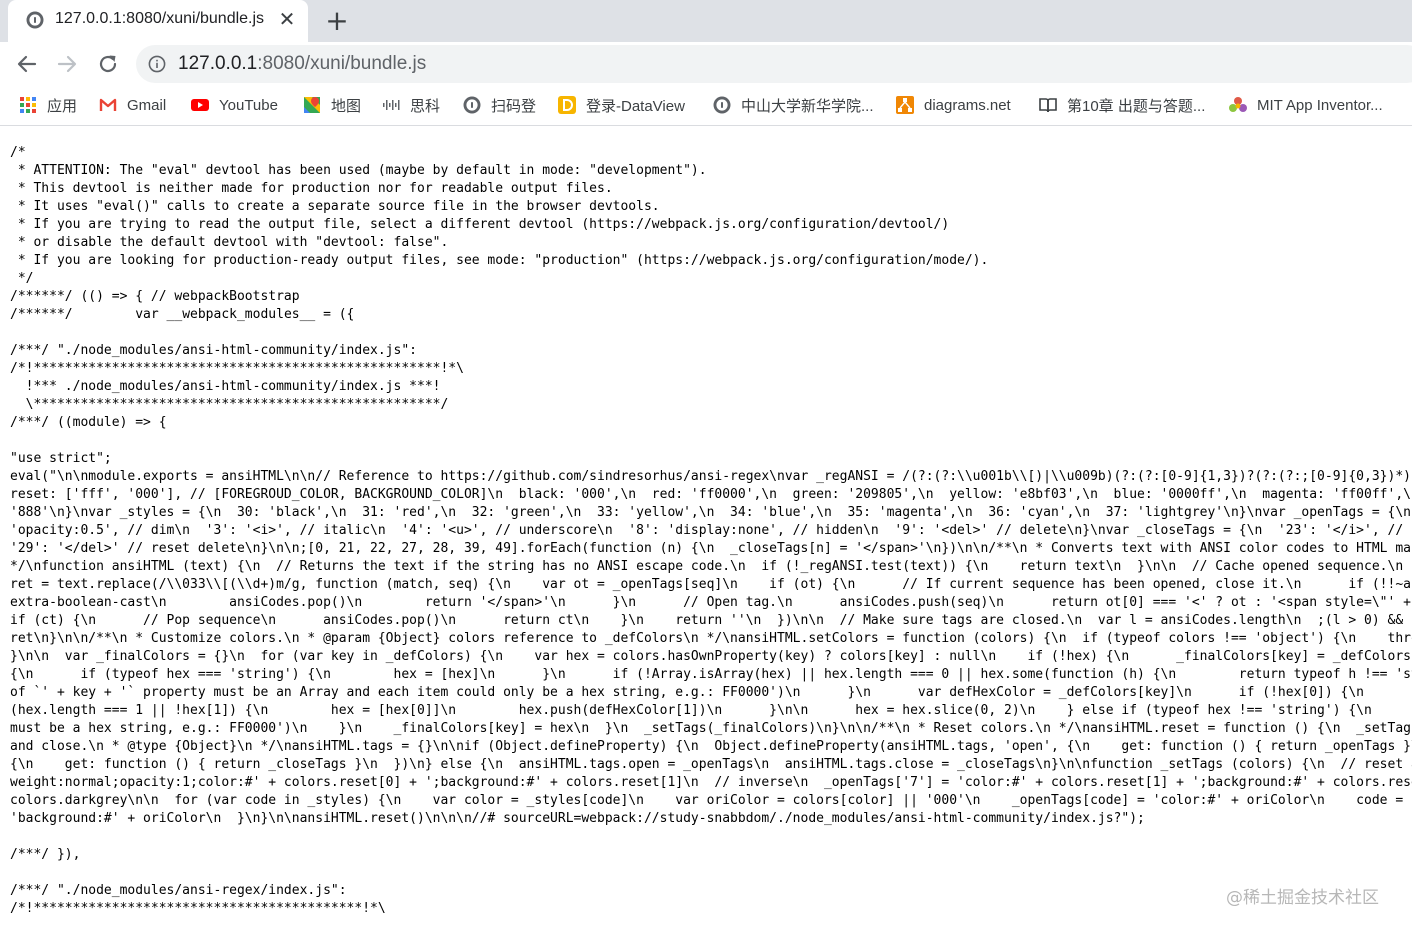 The height and width of the screenshot is (928, 1412). Describe the element at coordinates (774, 64) in the screenshot. I see `address-bar: 127.0.0.1:8080/xuni/bundle.js` at that location.